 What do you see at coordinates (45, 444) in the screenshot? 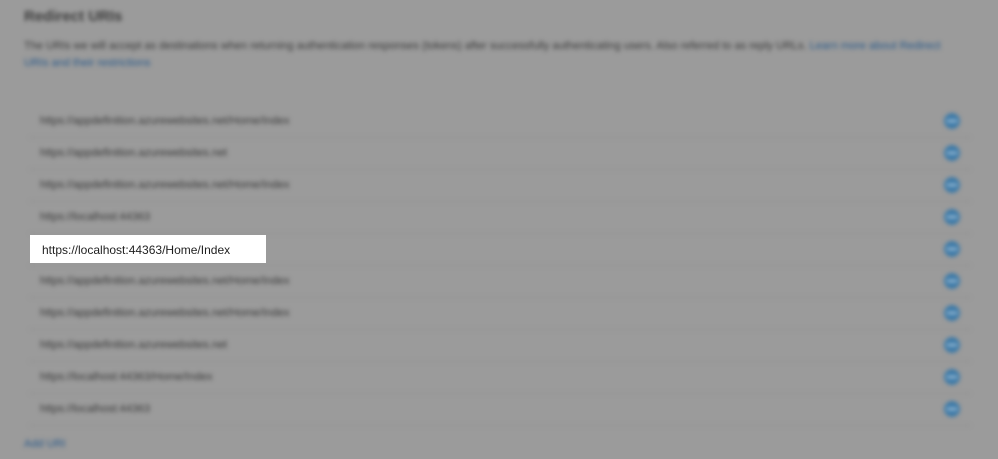
I see `add-uri-link: Add URI` at bounding box center [45, 444].